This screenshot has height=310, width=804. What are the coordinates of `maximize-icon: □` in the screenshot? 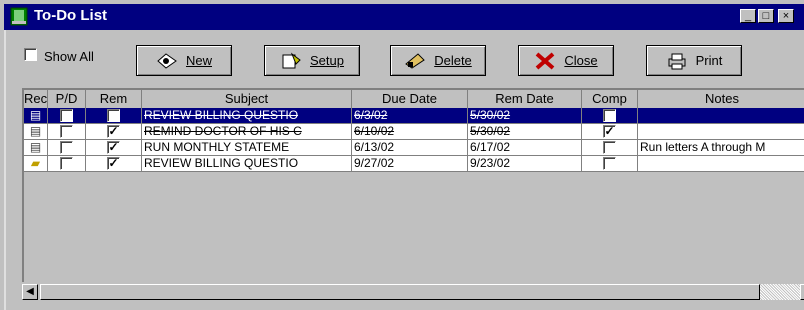 It's located at (766, 16).